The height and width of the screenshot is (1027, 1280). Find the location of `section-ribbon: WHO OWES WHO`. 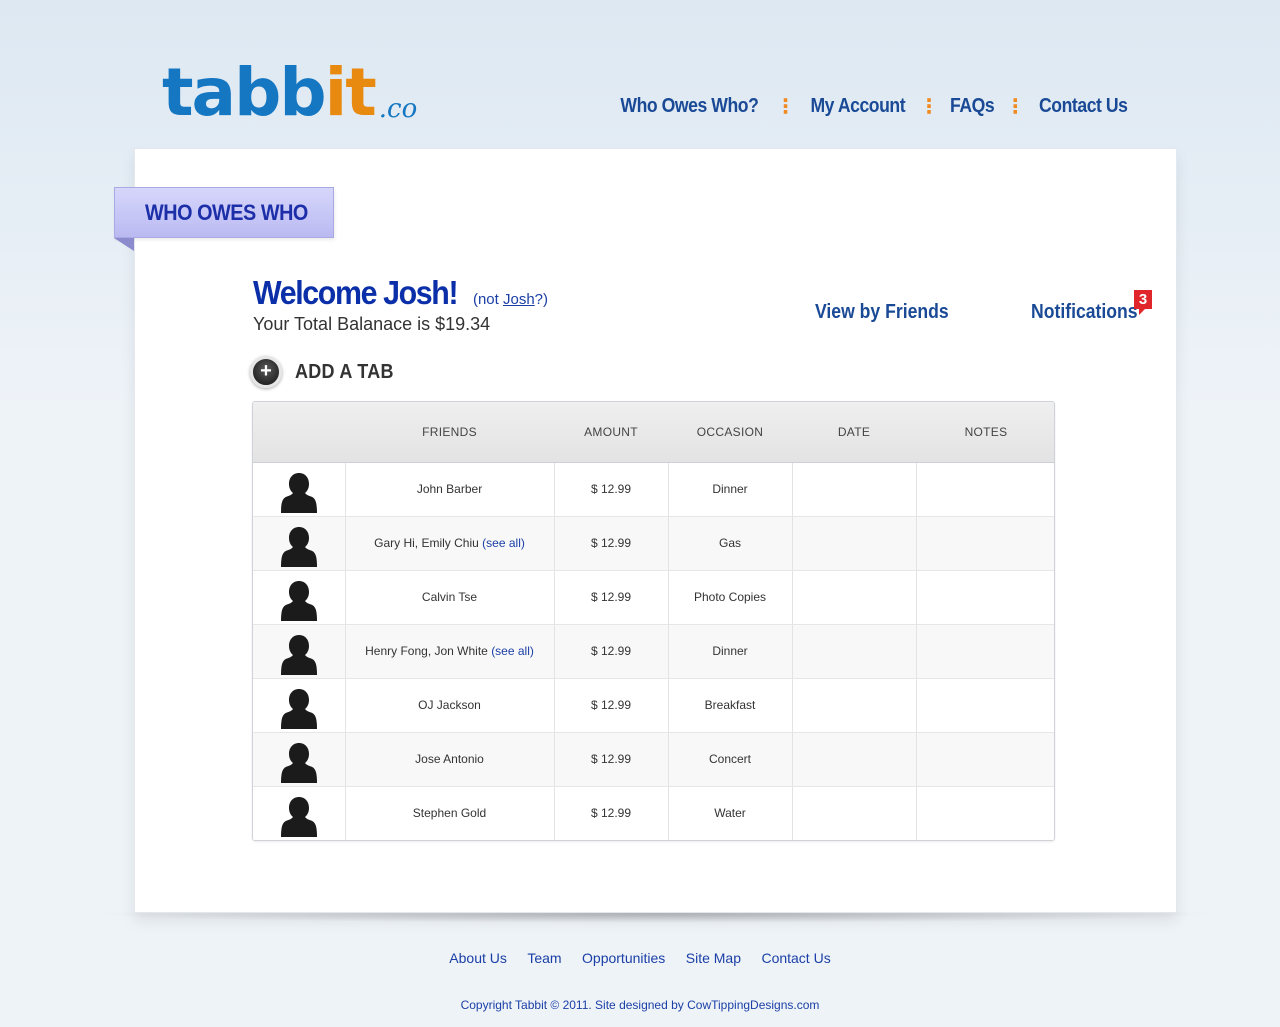

section-ribbon: WHO OWES WHO is located at coordinates (224, 212).